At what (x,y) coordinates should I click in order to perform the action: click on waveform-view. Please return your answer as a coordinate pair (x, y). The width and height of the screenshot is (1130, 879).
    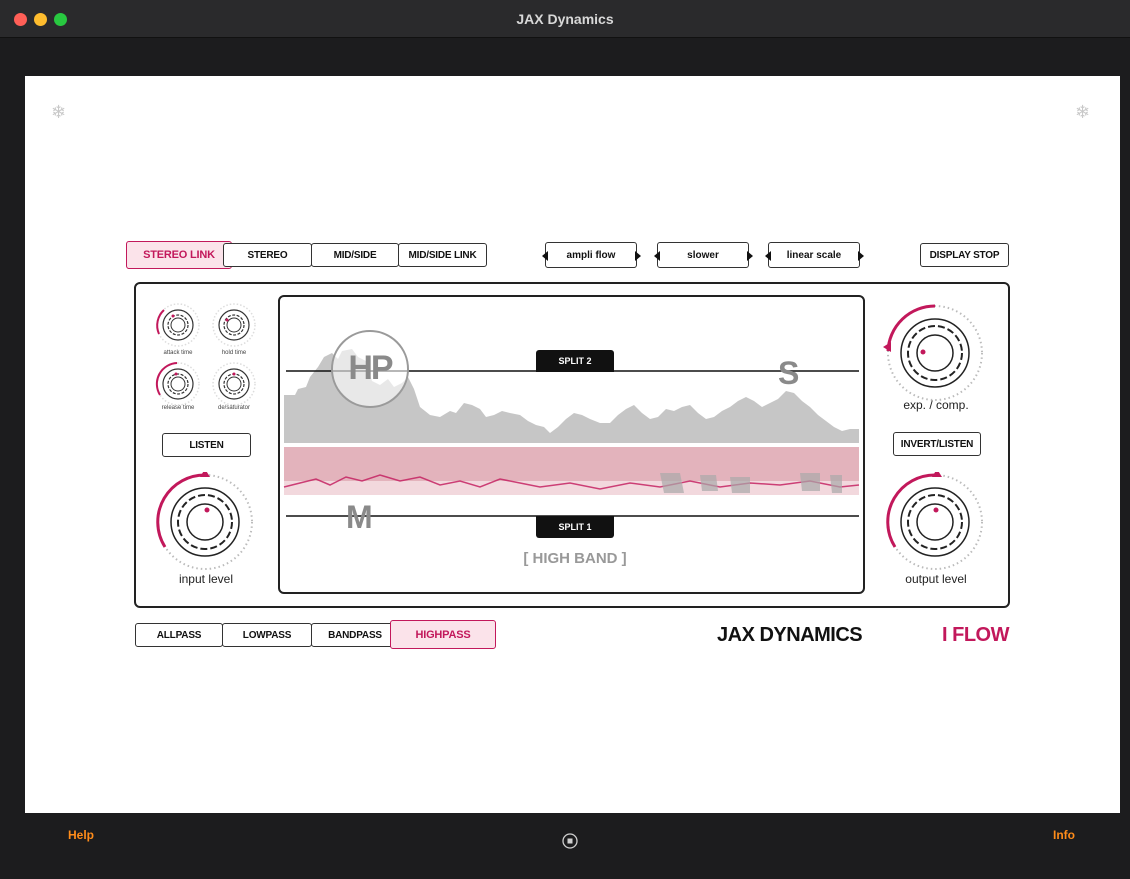
    Looking at the image, I should click on (571, 423).